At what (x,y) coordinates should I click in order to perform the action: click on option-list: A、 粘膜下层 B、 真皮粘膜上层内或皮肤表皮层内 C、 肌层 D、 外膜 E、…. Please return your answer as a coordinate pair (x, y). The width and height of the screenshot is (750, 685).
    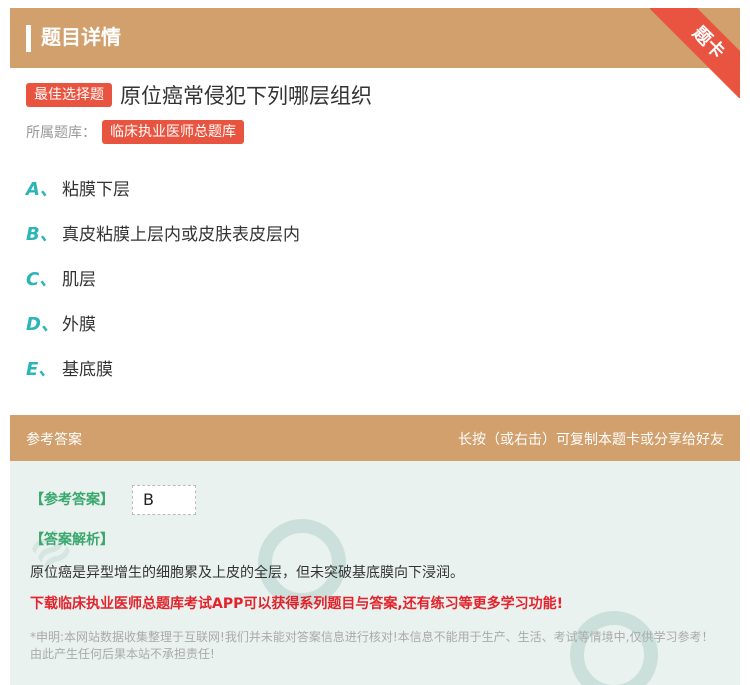
    Looking at the image, I should click on (163, 287).